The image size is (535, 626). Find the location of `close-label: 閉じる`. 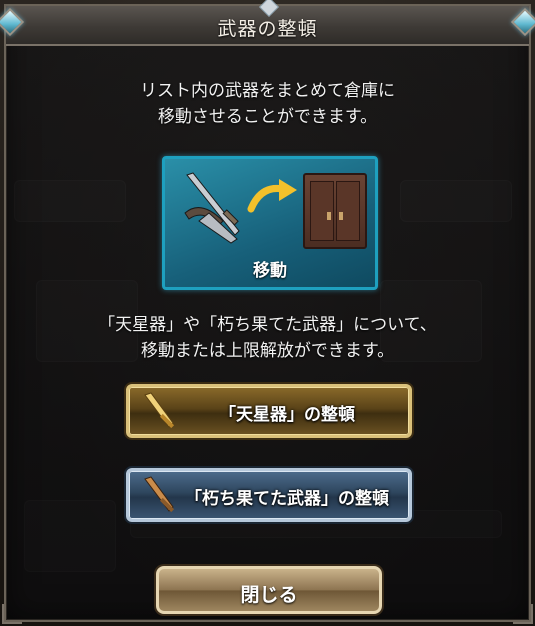

close-label: 閉じる is located at coordinates (269, 595).